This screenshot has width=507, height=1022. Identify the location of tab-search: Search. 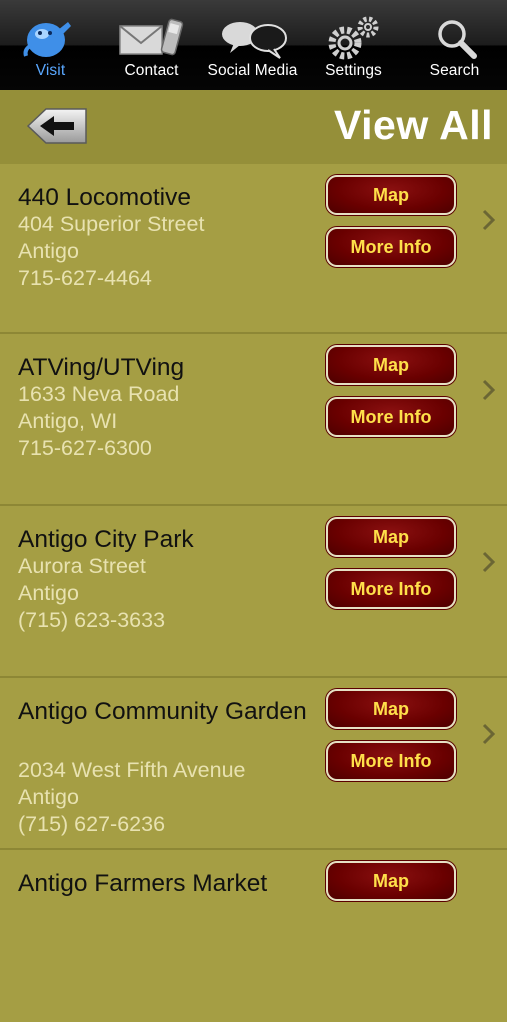
(454, 45).